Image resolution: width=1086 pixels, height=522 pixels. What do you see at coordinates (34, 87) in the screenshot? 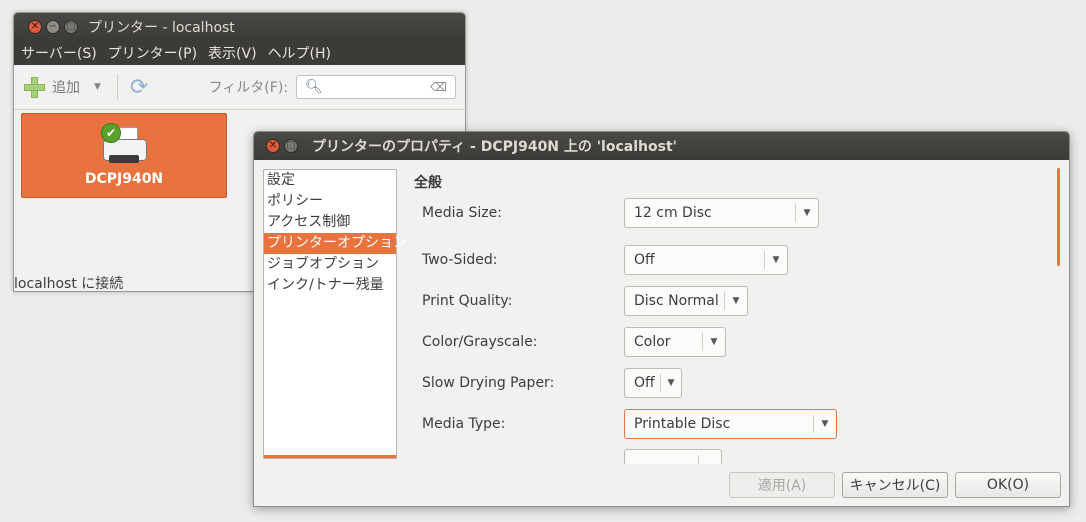
I see `plus-icon` at bounding box center [34, 87].